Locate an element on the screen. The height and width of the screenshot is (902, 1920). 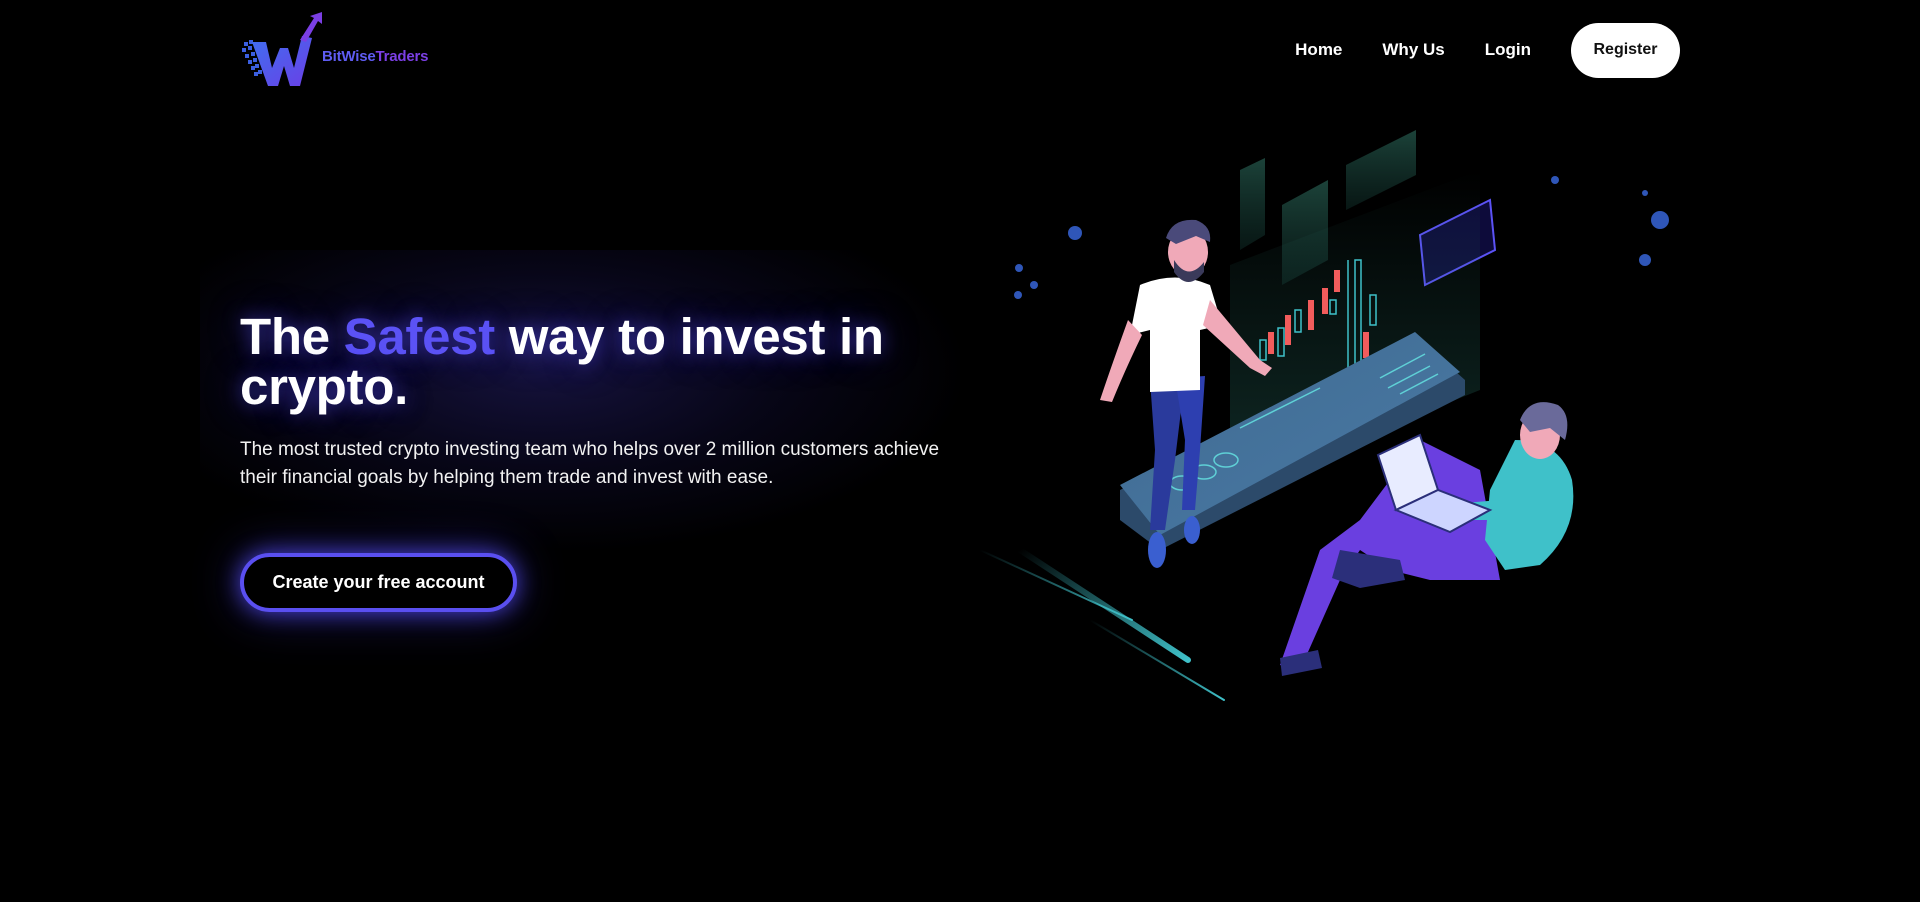
register-button: Register is located at coordinates (1625, 50).